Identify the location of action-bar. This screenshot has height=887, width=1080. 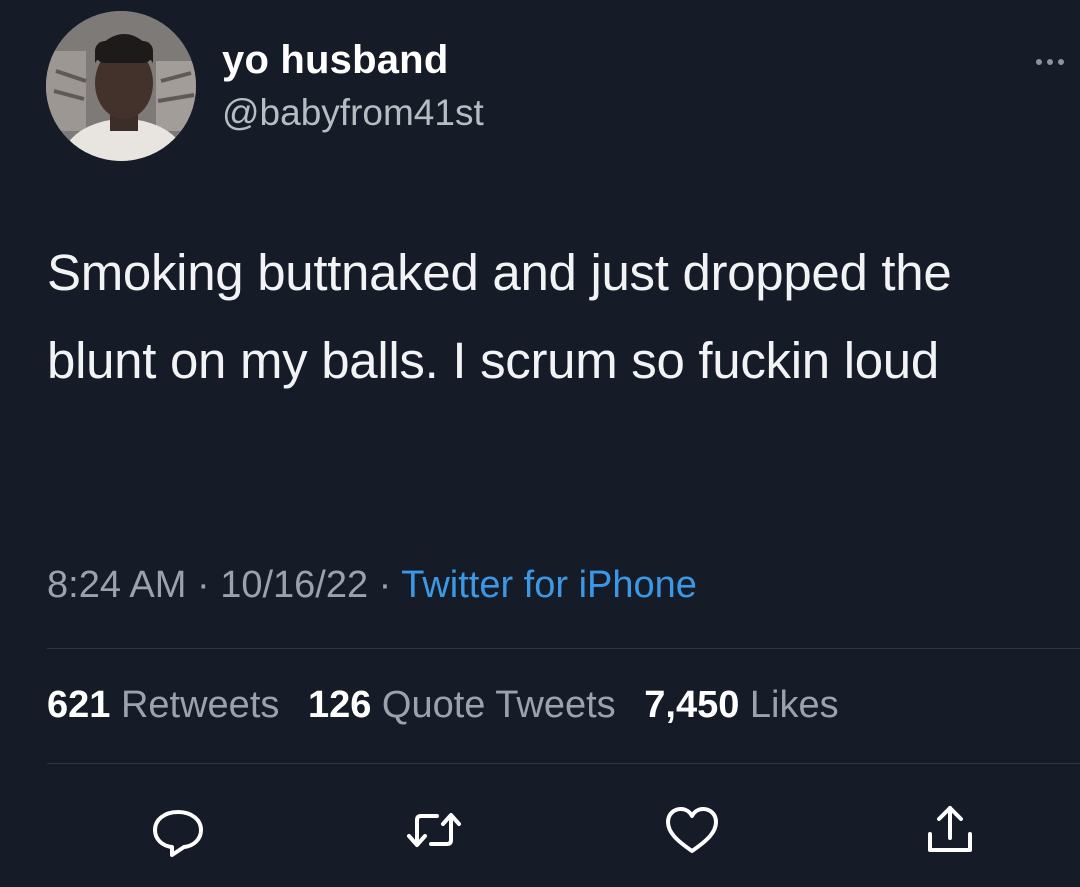
(540, 830).